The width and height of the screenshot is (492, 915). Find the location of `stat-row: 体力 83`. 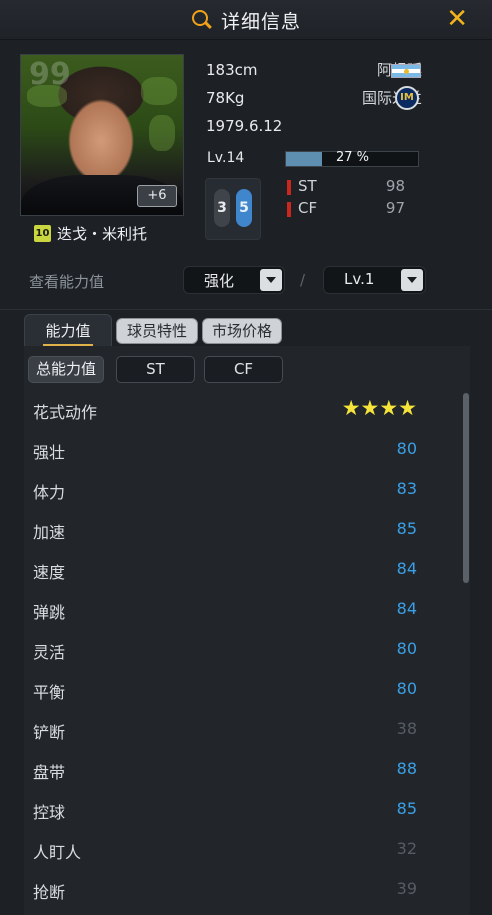

stat-row: 体力 83 is located at coordinates (225, 490).